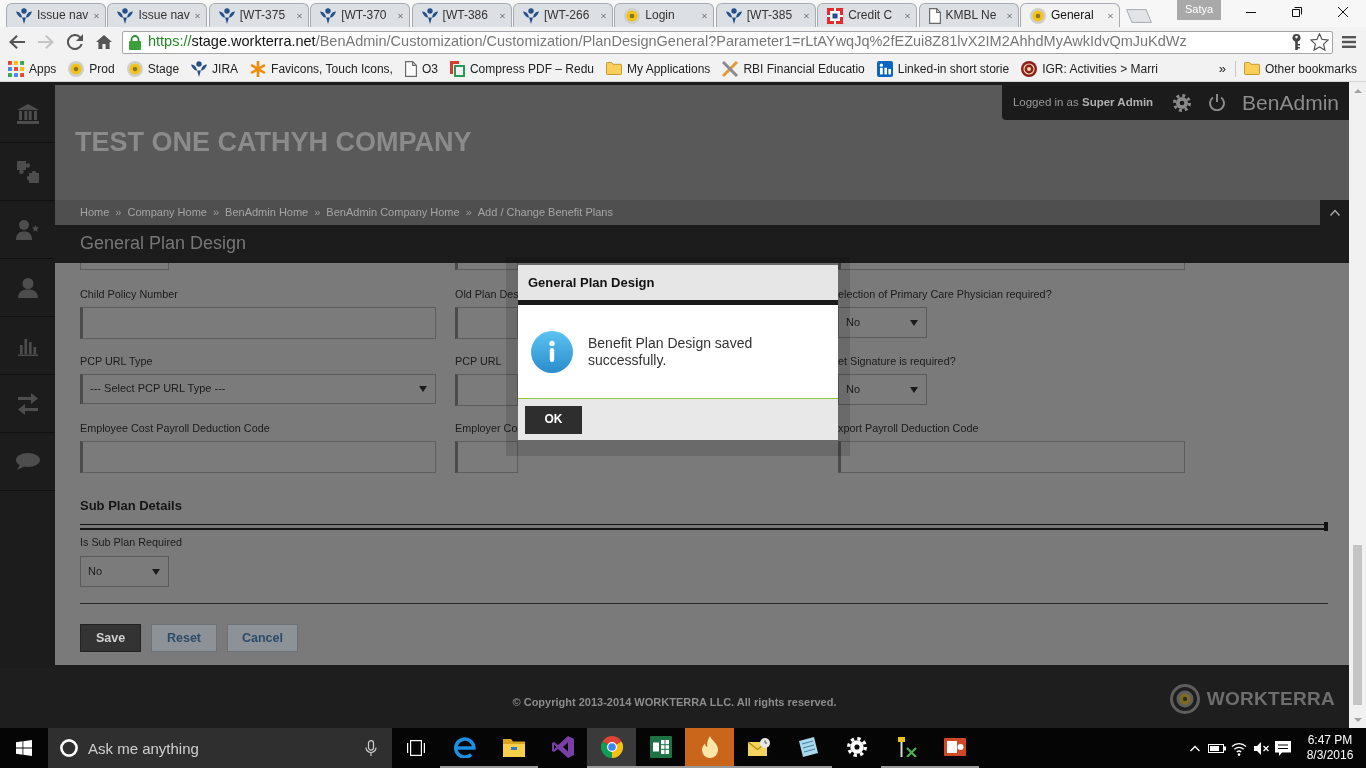  What do you see at coordinates (27, 113) in the screenshot?
I see `bank-building-icon` at bounding box center [27, 113].